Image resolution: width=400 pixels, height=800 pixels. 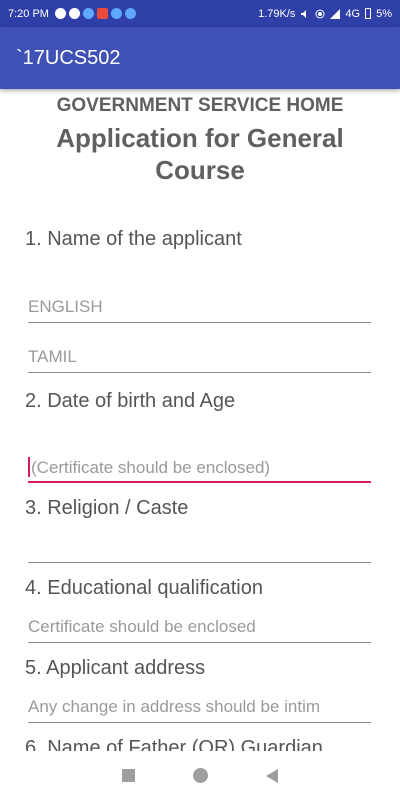 What do you see at coordinates (200, 13) in the screenshot?
I see `status-bar: 7:20 PM 1.79K/s 4G 5%` at bounding box center [200, 13].